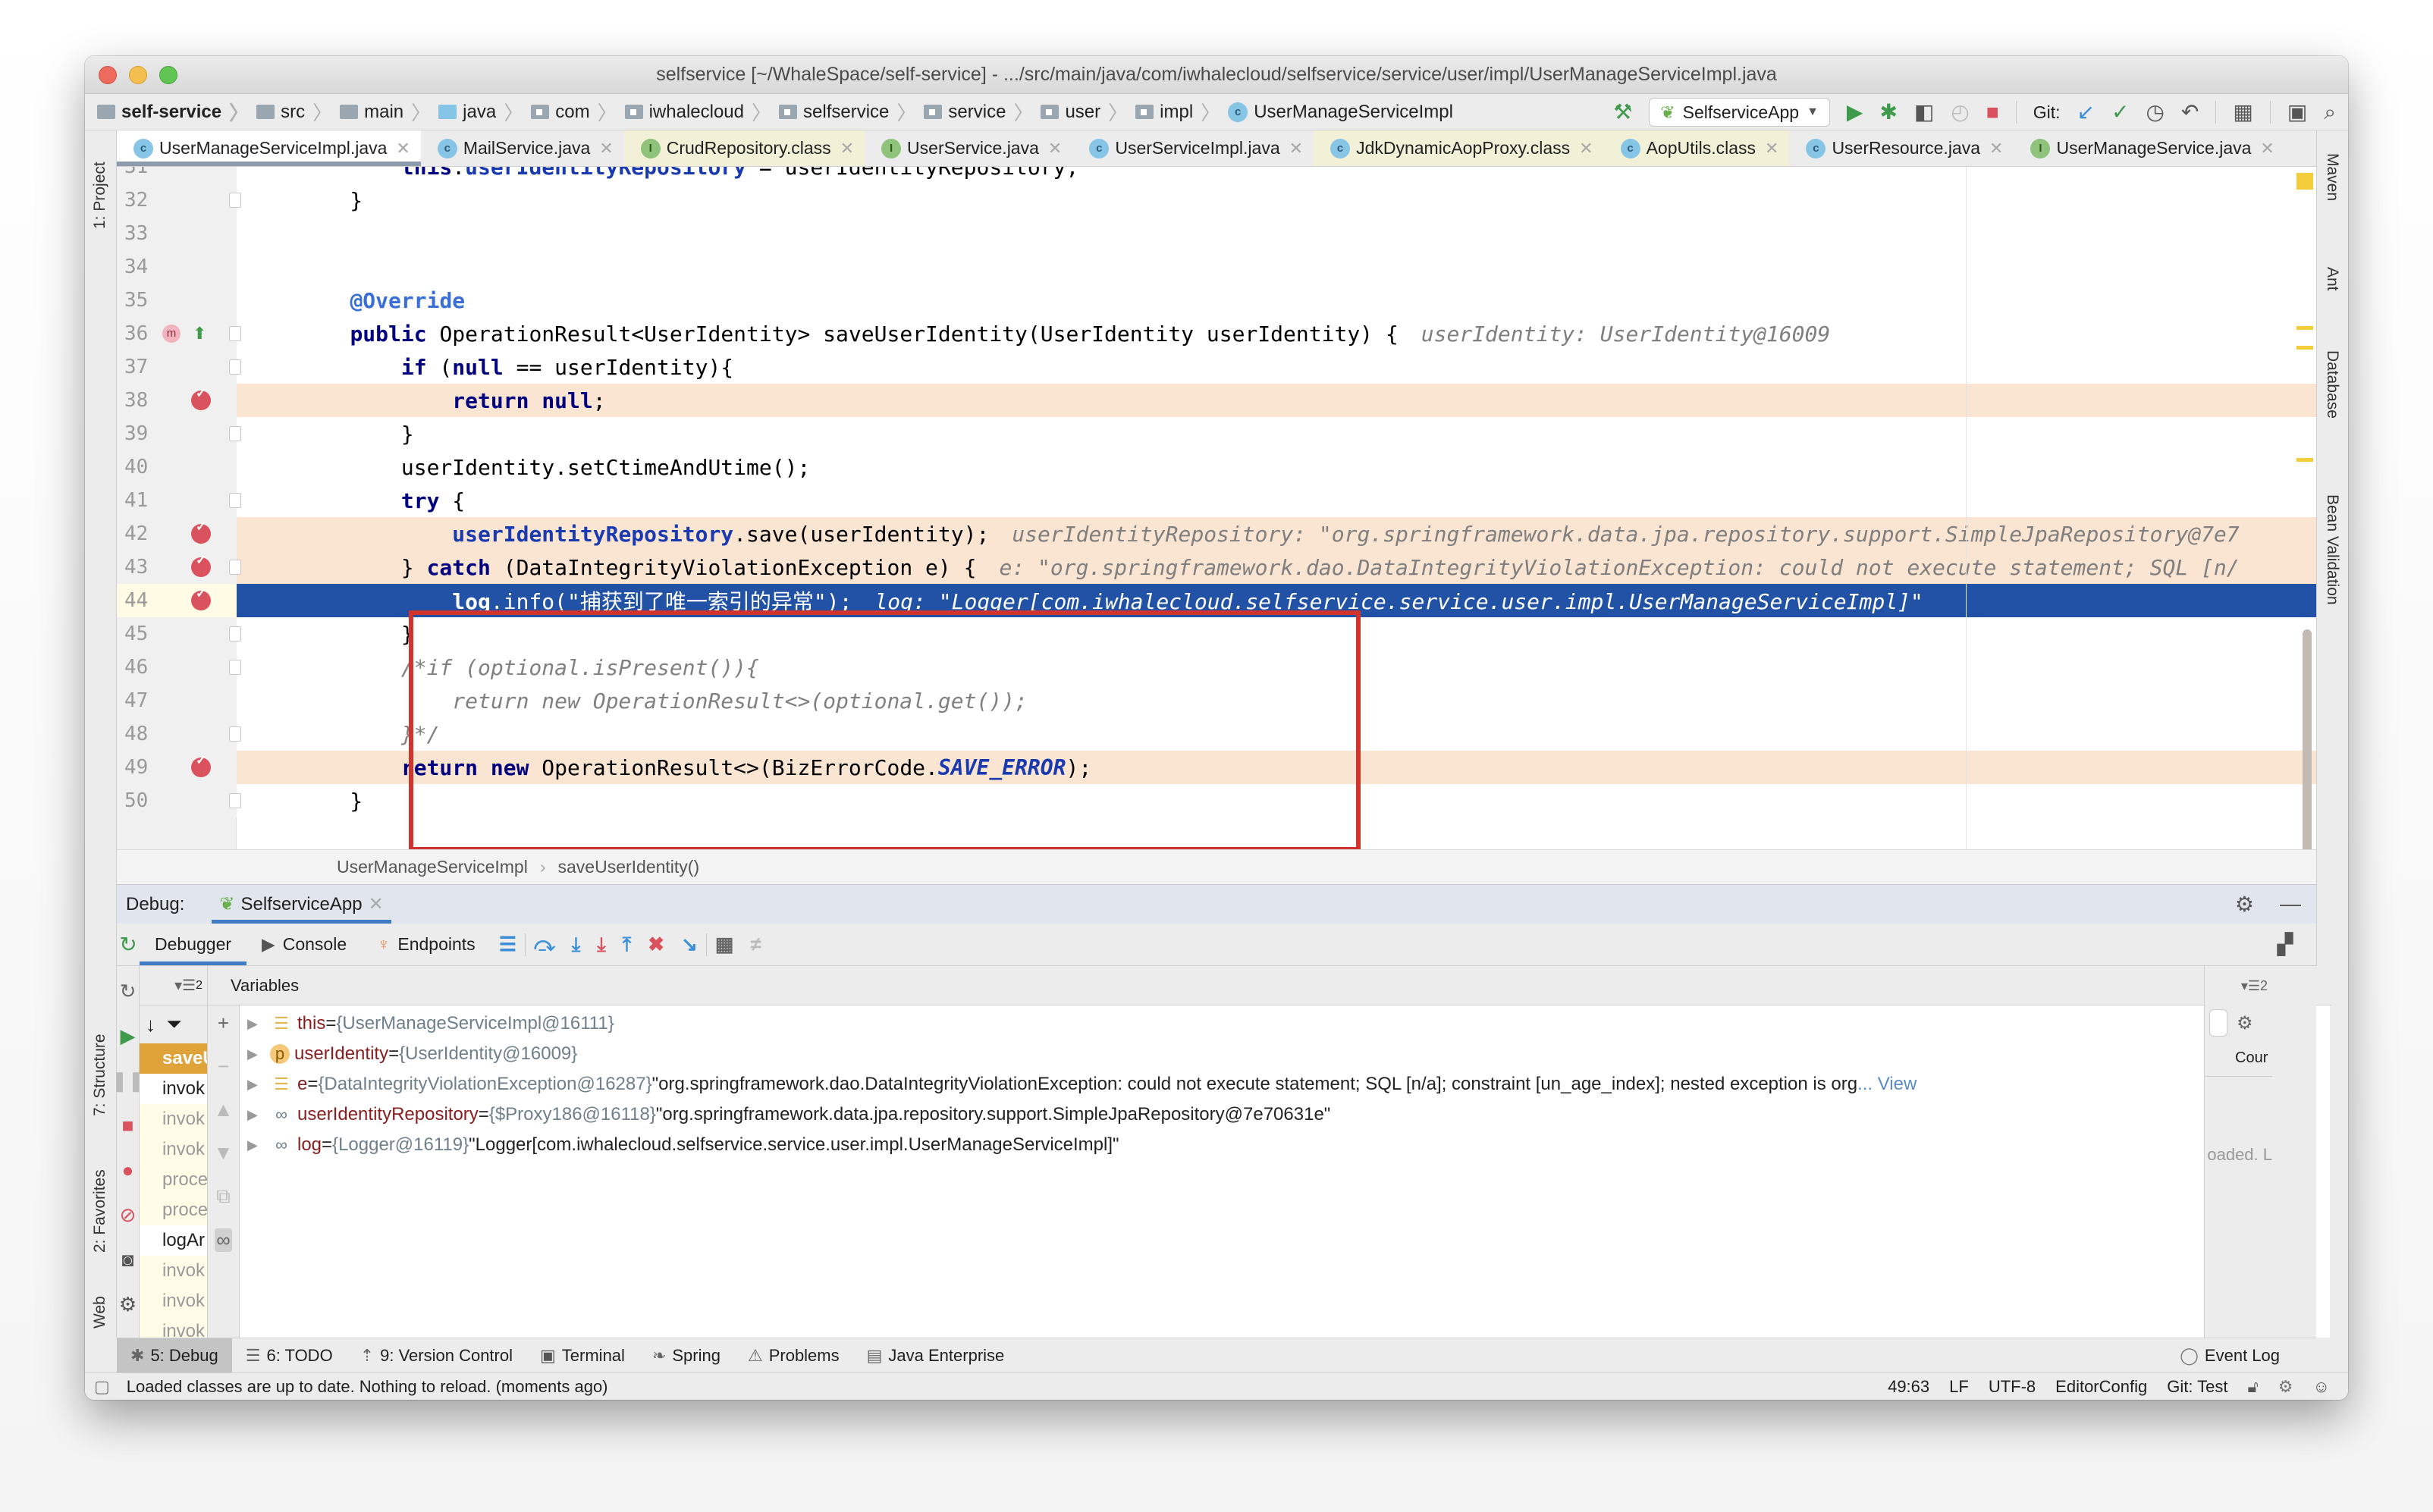 Image resolution: width=2433 pixels, height=1512 pixels. Describe the element at coordinates (2197, 1387) in the screenshot. I see `git-branch: Git: Test` at that location.